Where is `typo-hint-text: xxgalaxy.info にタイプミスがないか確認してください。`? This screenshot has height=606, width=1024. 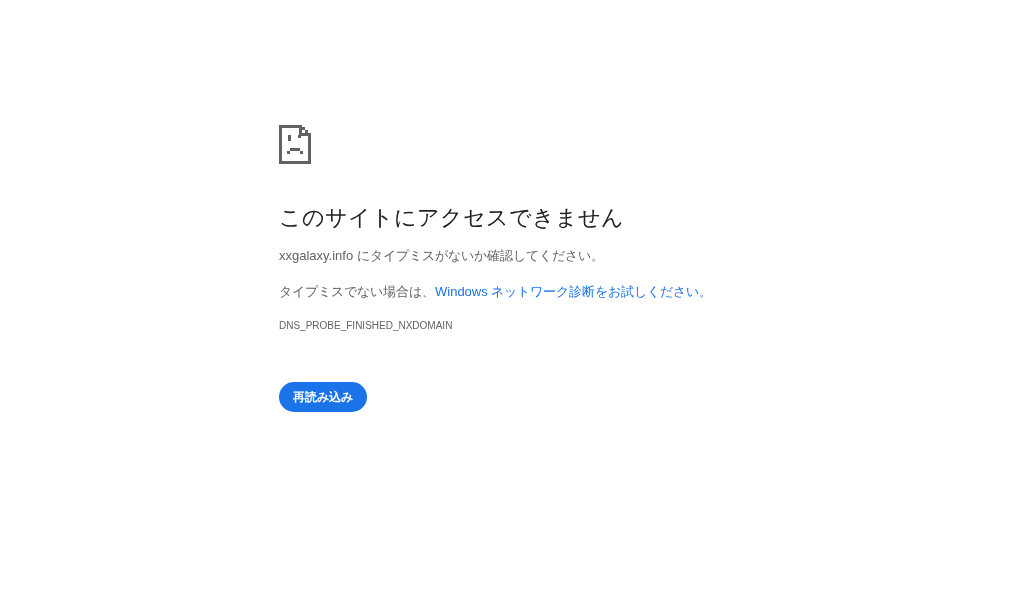 typo-hint-text: xxgalaxy.info にタイプミスがないか確認してください。 is located at coordinates (441, 256).